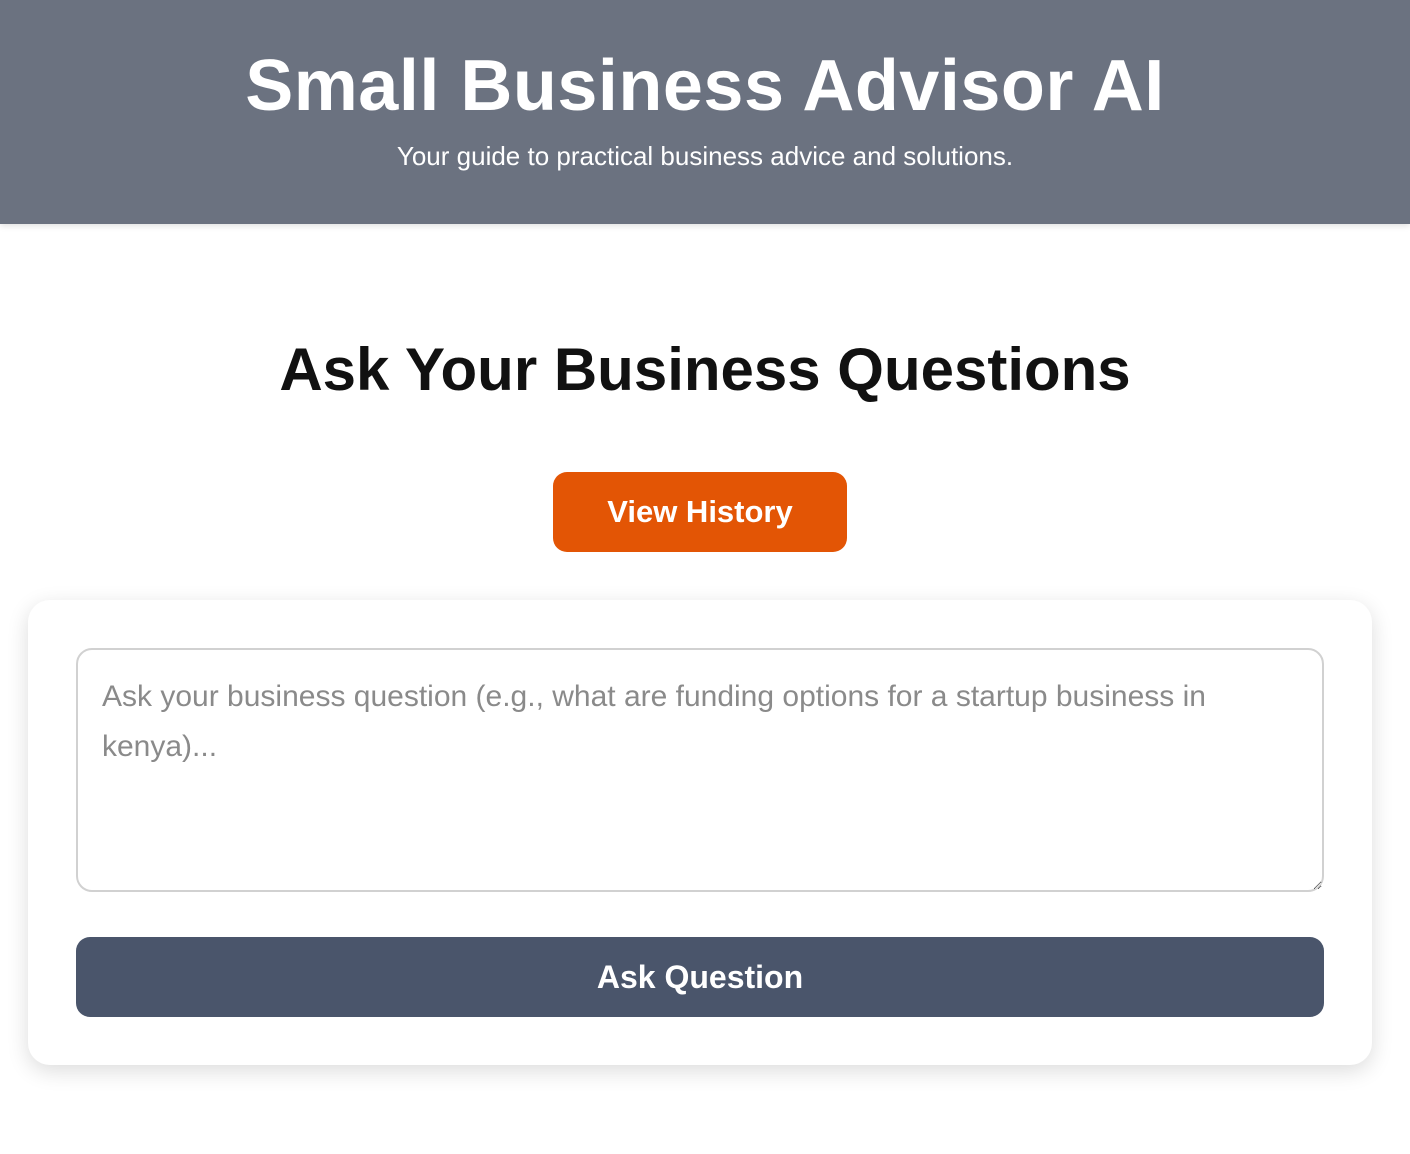  I want to click on app-title: Small Business Advisor AI, so click(705, 86).